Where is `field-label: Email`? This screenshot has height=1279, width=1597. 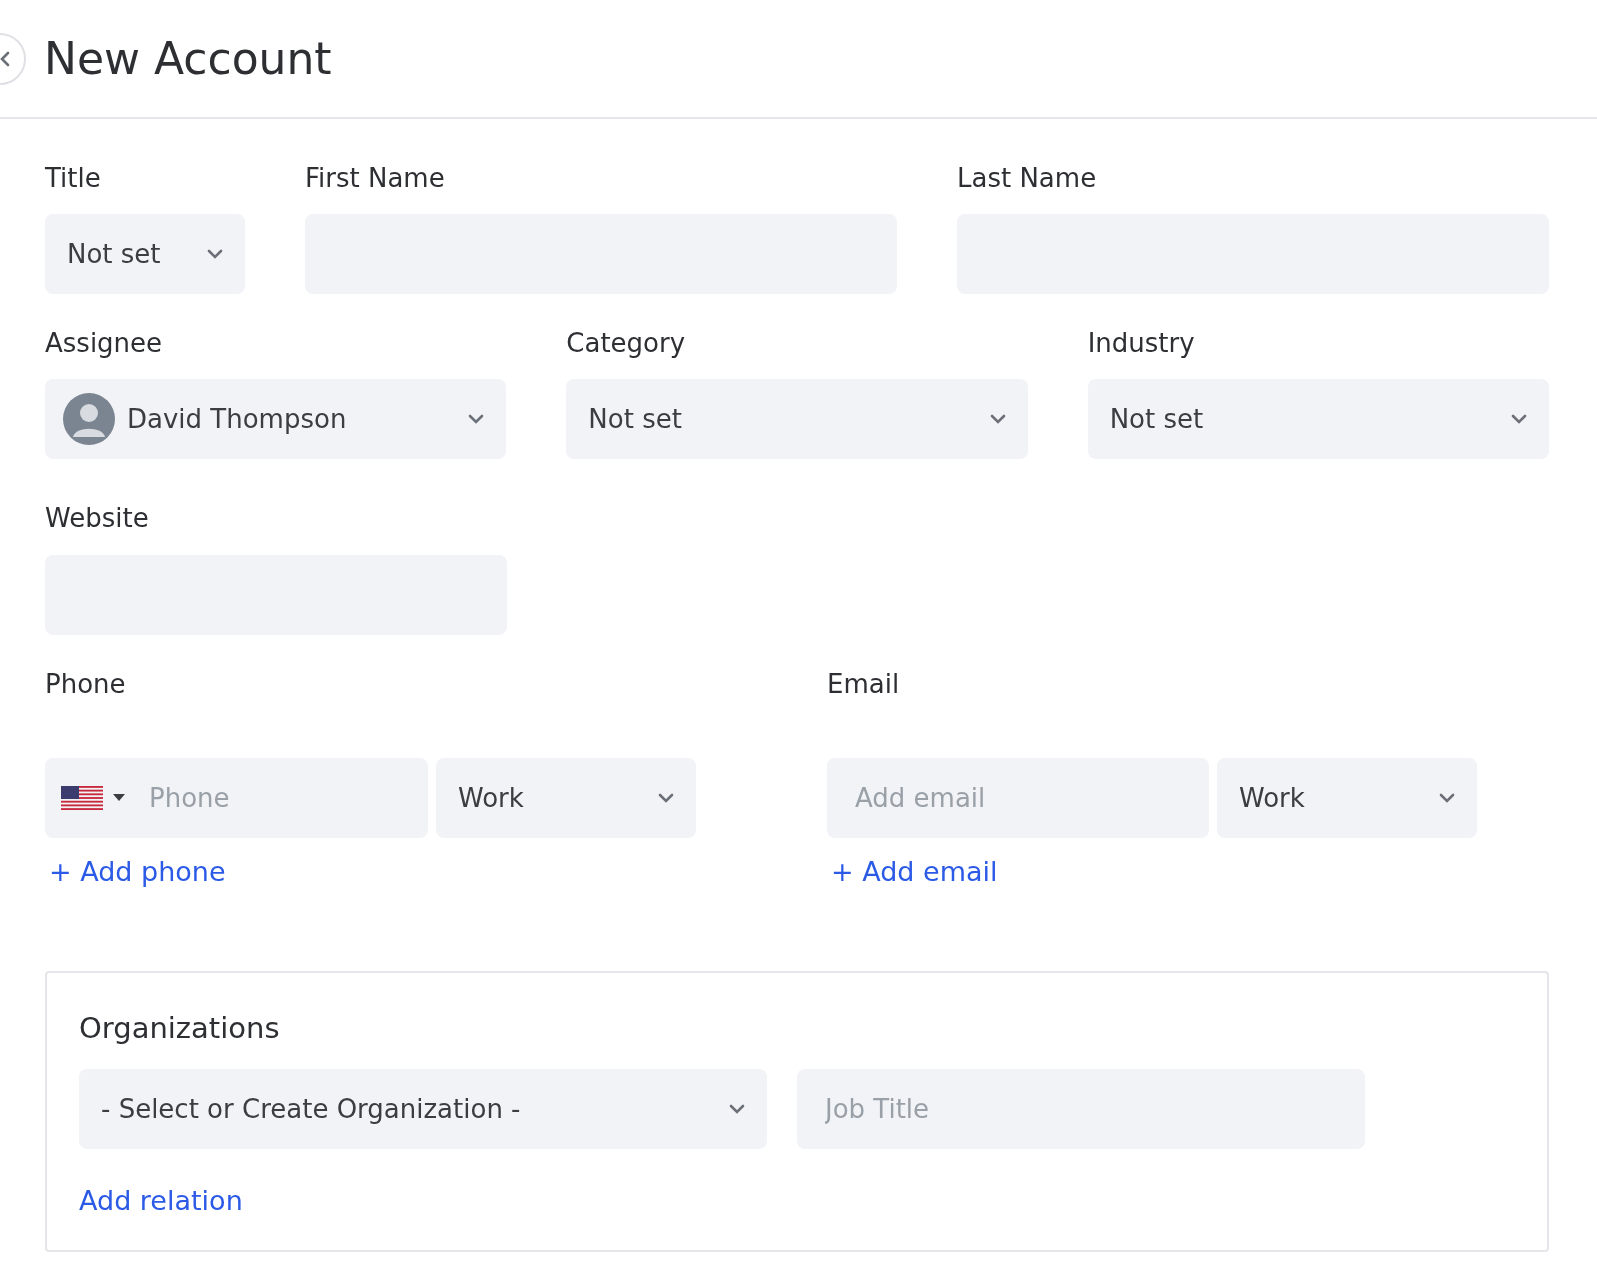 field-label: Email is located at coordinates (864, 684).